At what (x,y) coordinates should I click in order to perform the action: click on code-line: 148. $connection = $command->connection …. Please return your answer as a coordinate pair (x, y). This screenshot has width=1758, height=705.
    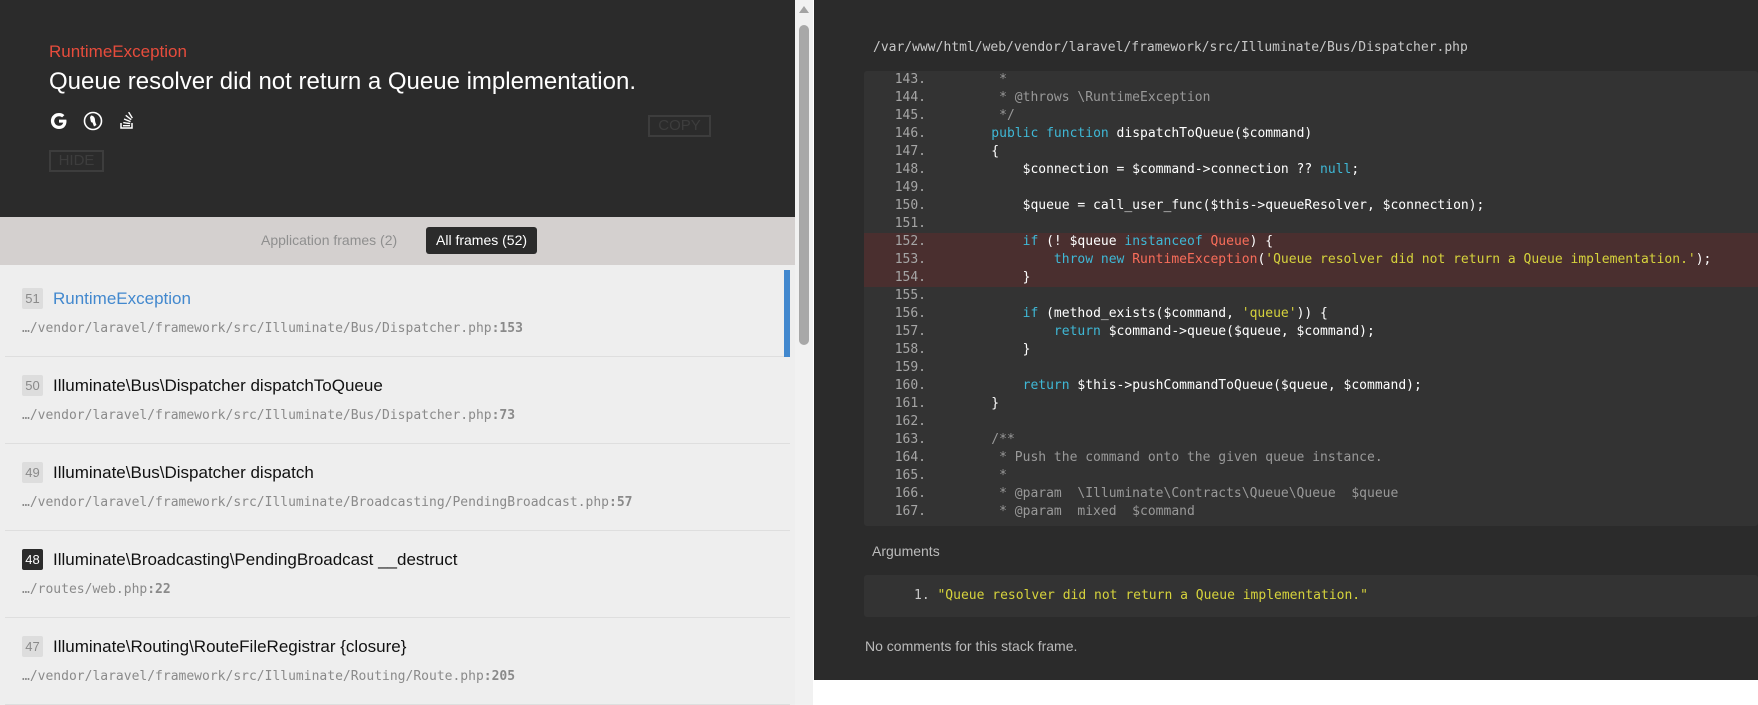
    Looking at the image, I should click on (1127, 169).